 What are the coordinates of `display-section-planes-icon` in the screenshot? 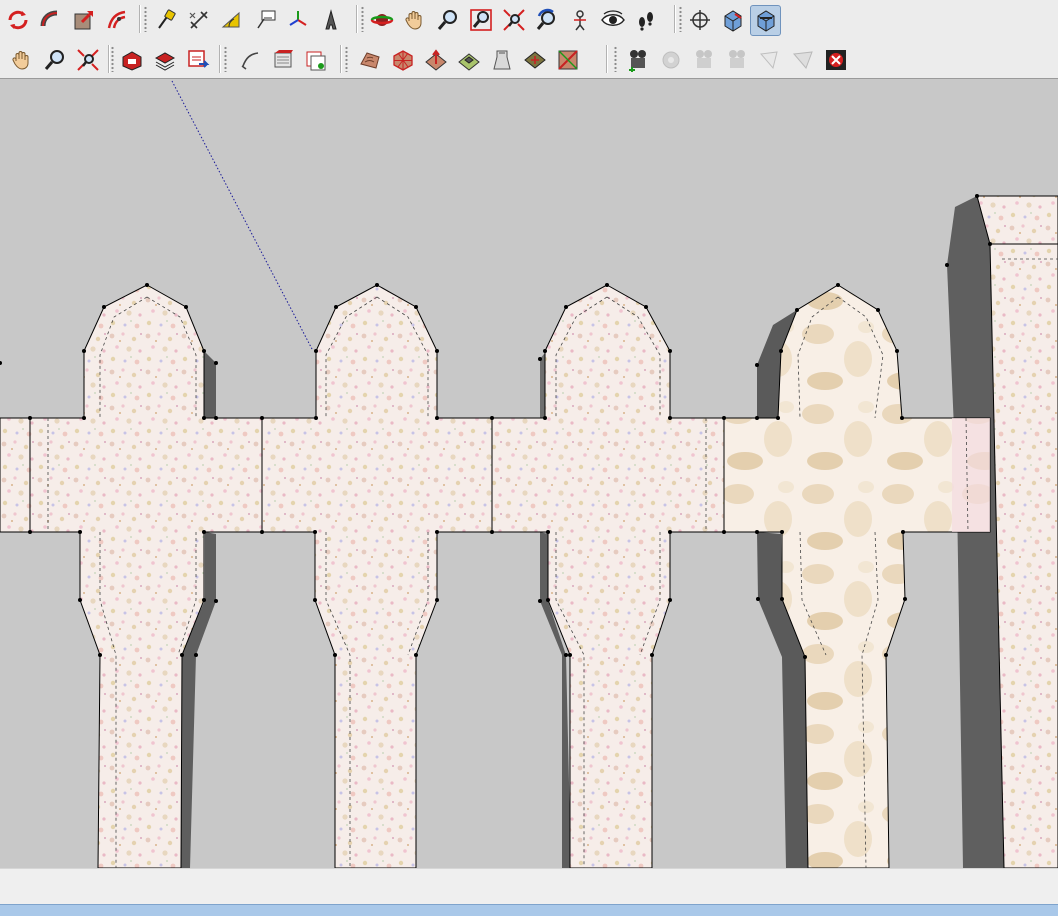 It's located at (732, 20).